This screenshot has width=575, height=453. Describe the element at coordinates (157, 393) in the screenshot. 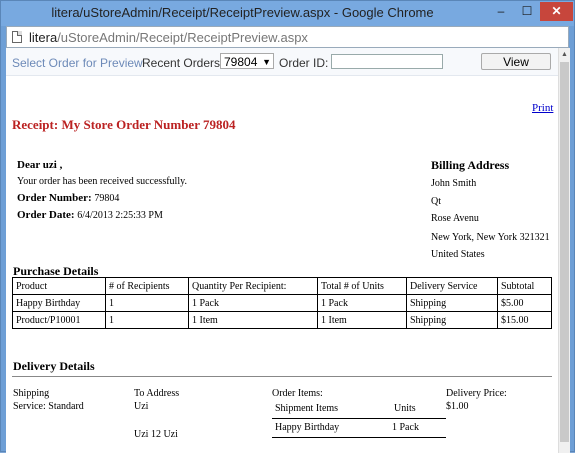

I see `to-address-label: To Address` at that location.